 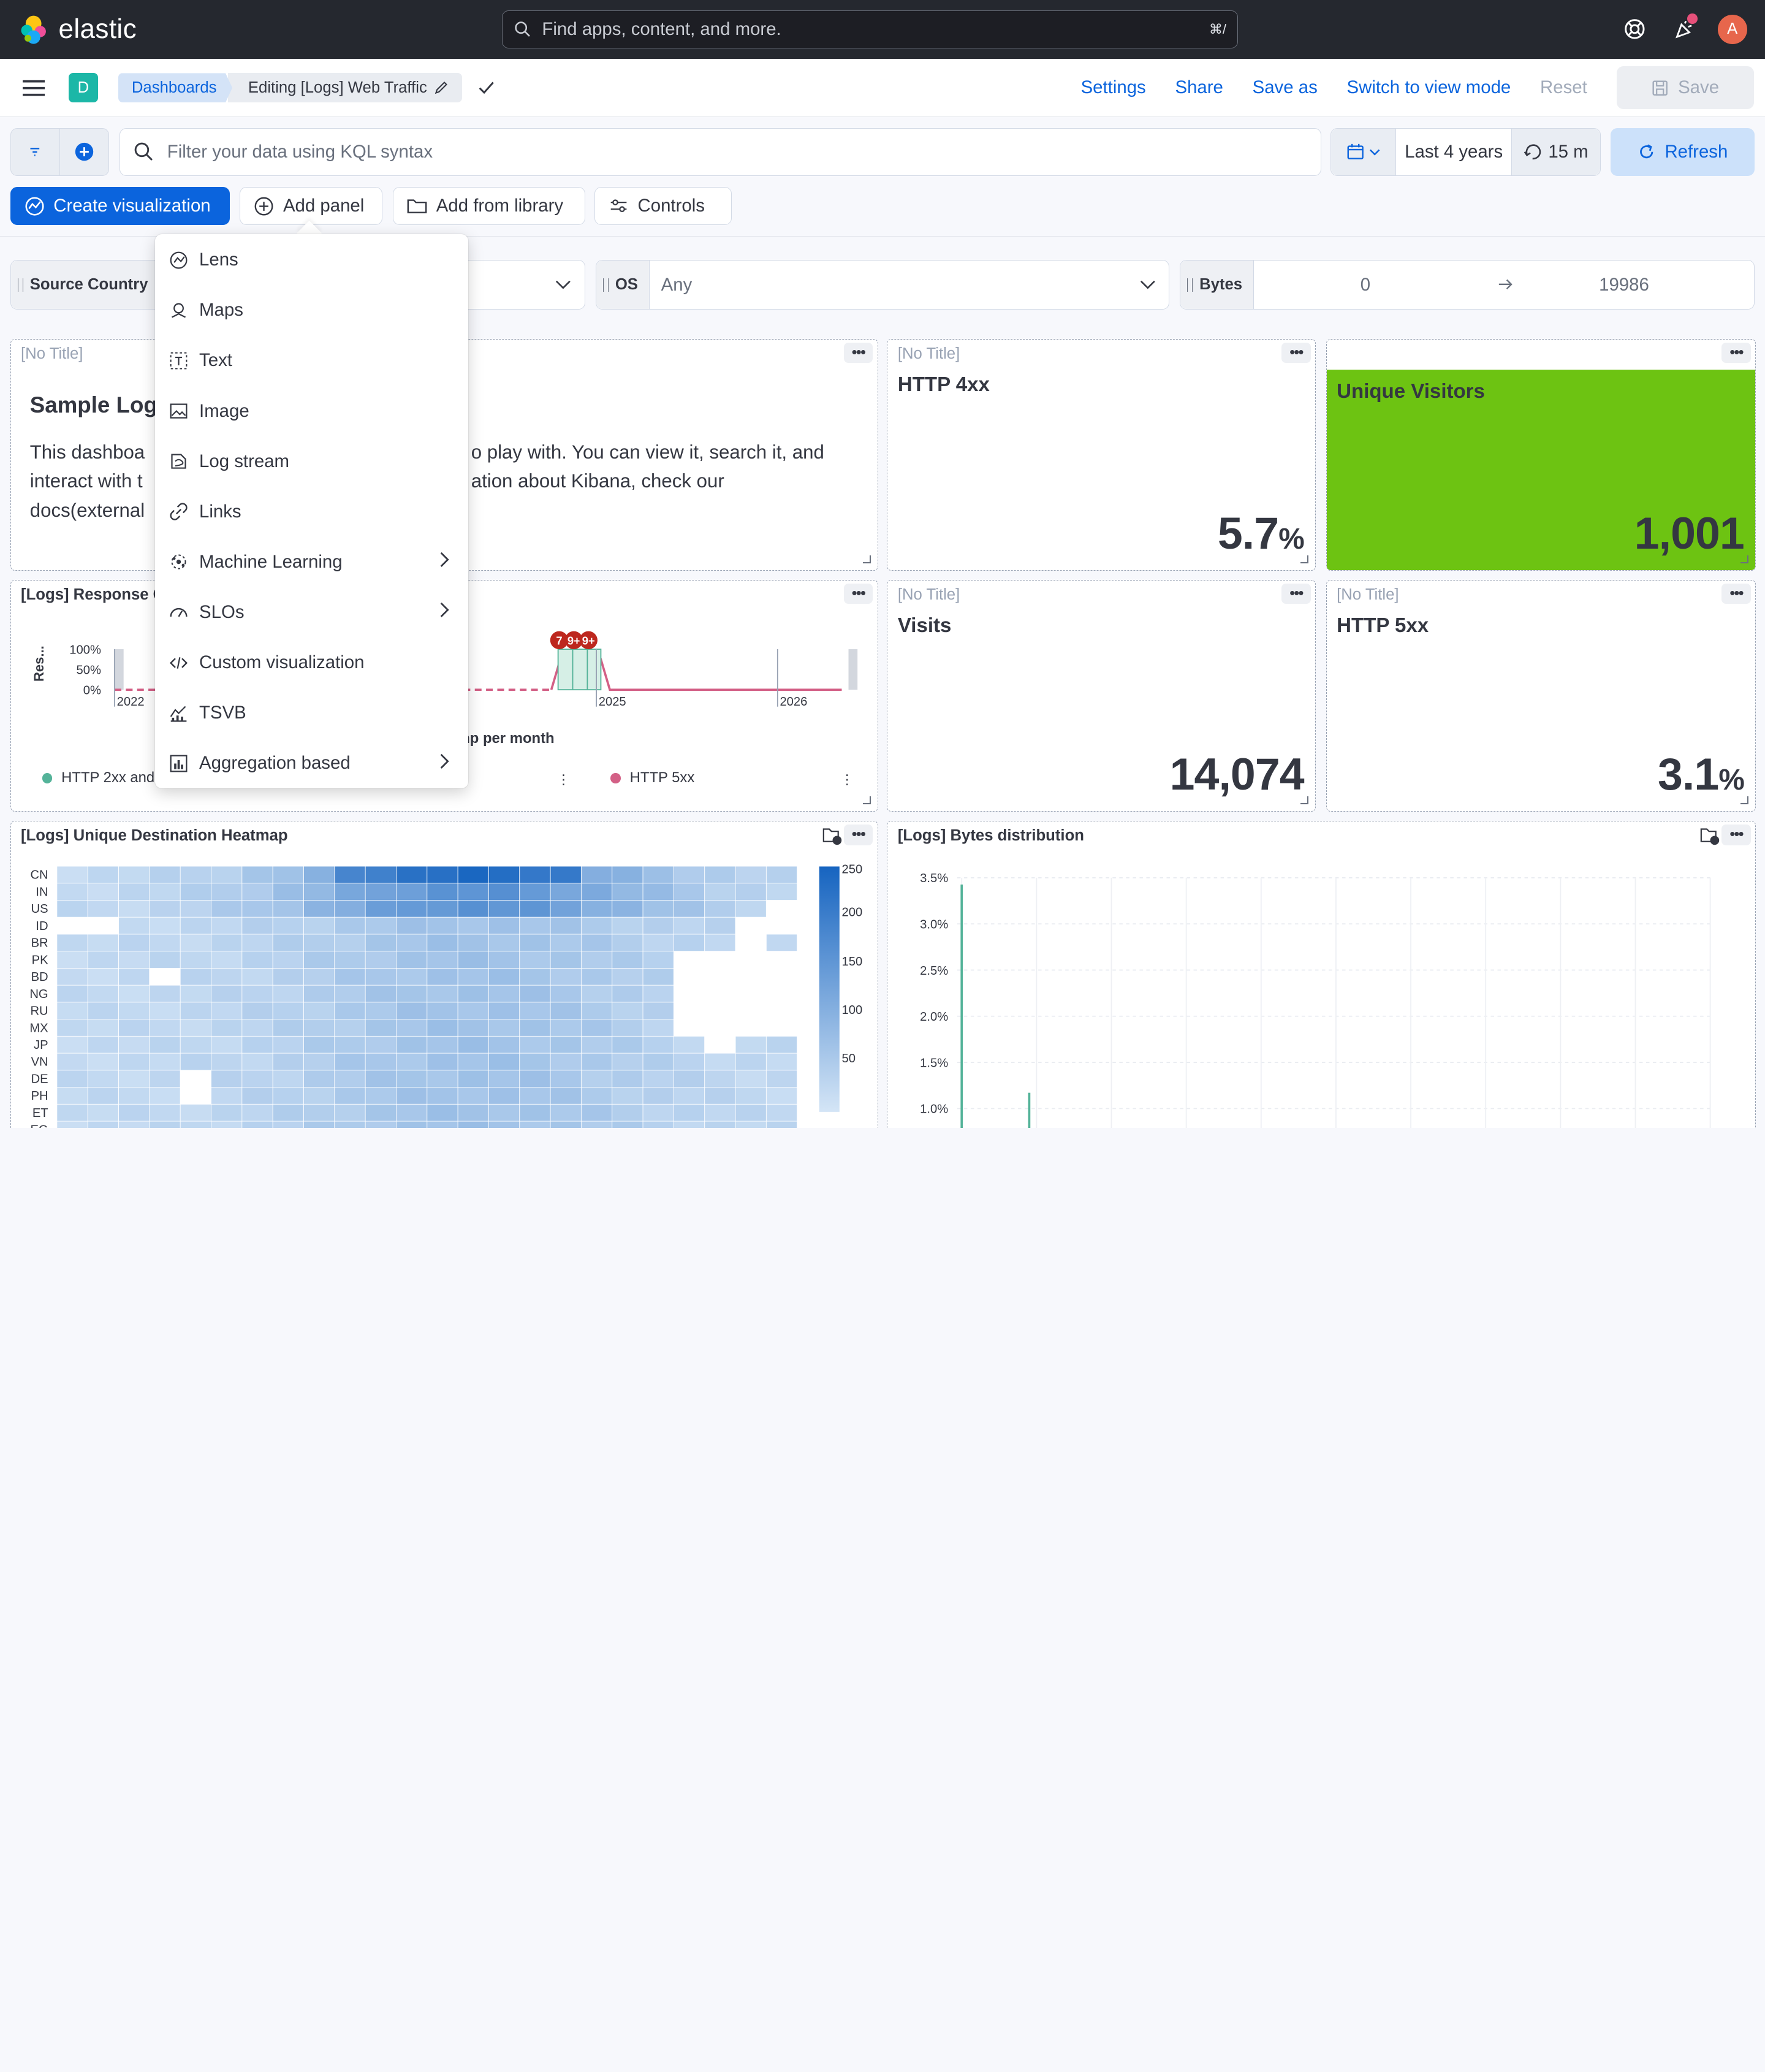 What do you see at coordinates (311, 206) in the screenshot?
I see `add-panel-button: Add panel` at bounding box center [311, 206].